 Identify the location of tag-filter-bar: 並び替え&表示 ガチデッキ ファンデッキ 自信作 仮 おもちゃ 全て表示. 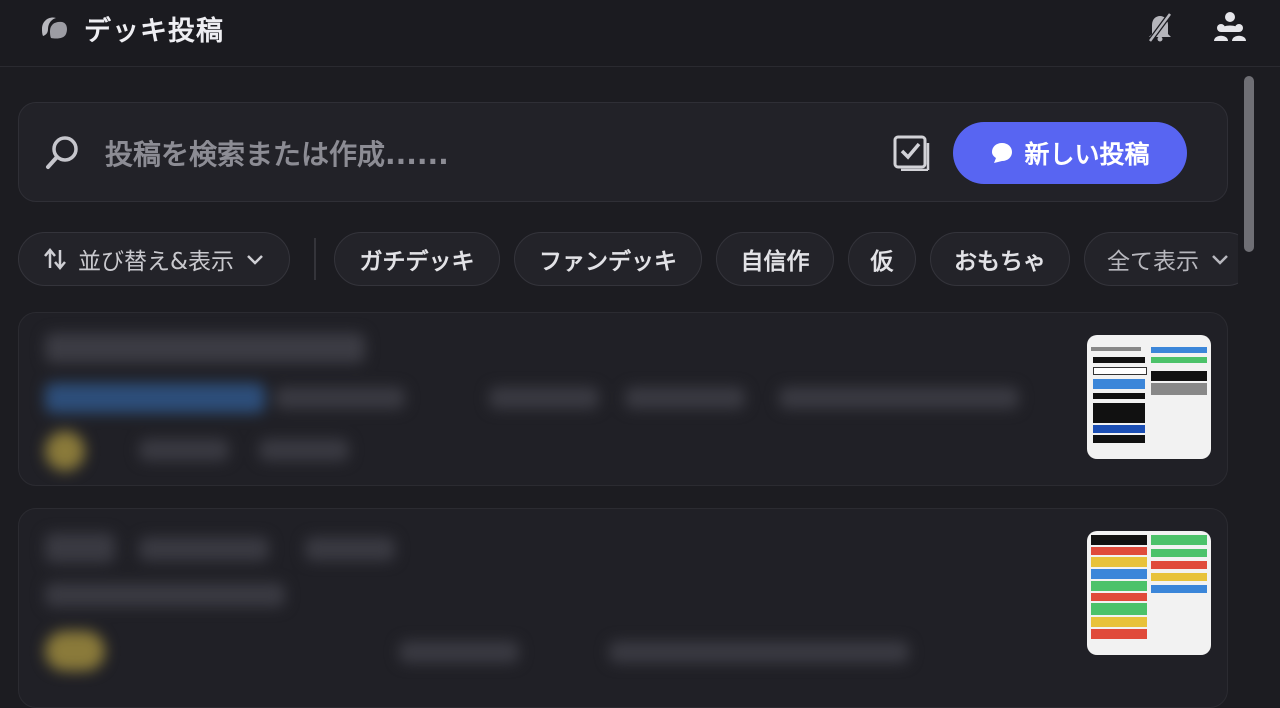
(628, 260).